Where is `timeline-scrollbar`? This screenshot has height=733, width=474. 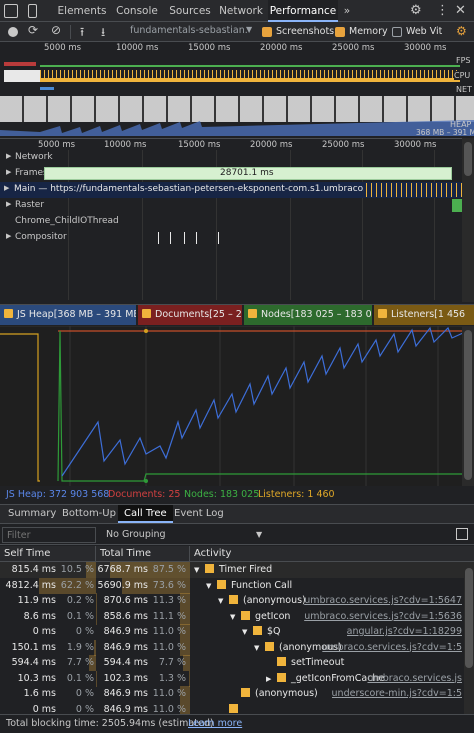 timeline-scrollbar is located at coordinates (468, 220).